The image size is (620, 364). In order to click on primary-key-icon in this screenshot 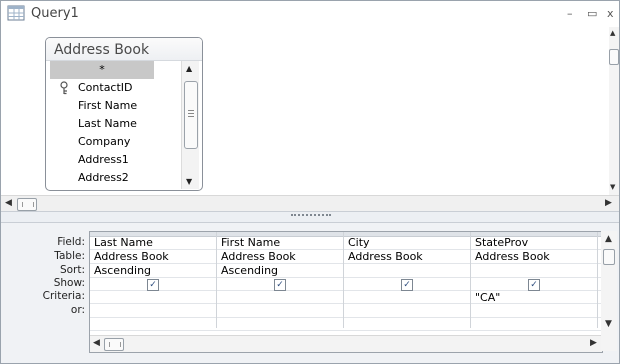, I will do `click(64, 88)`.